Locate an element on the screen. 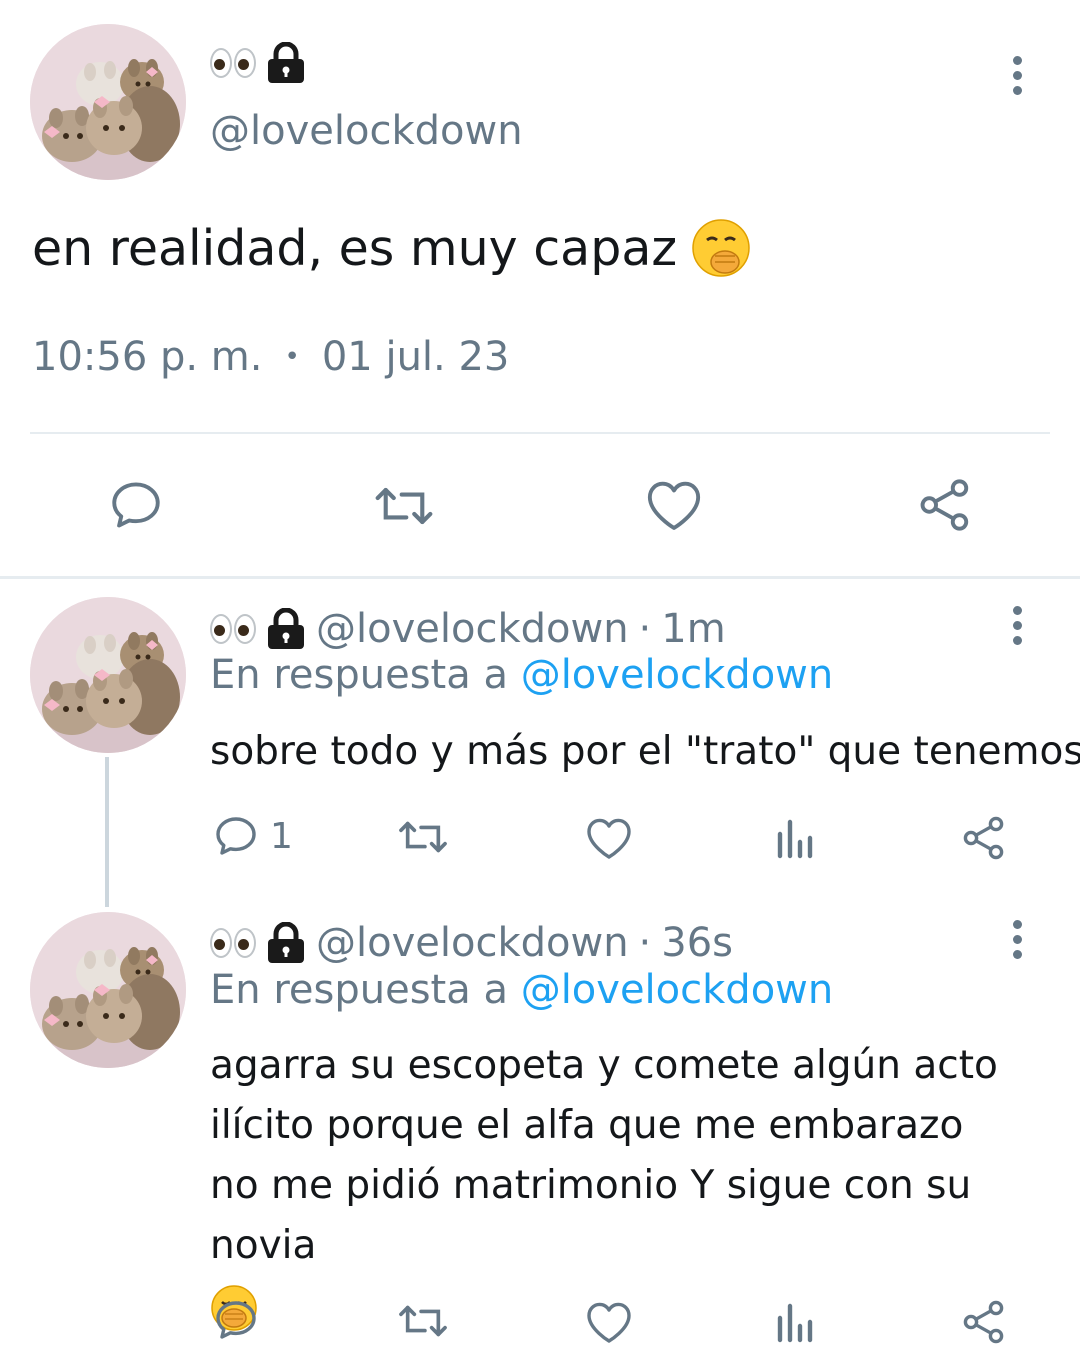  divider is located at coordinates (540, 433).